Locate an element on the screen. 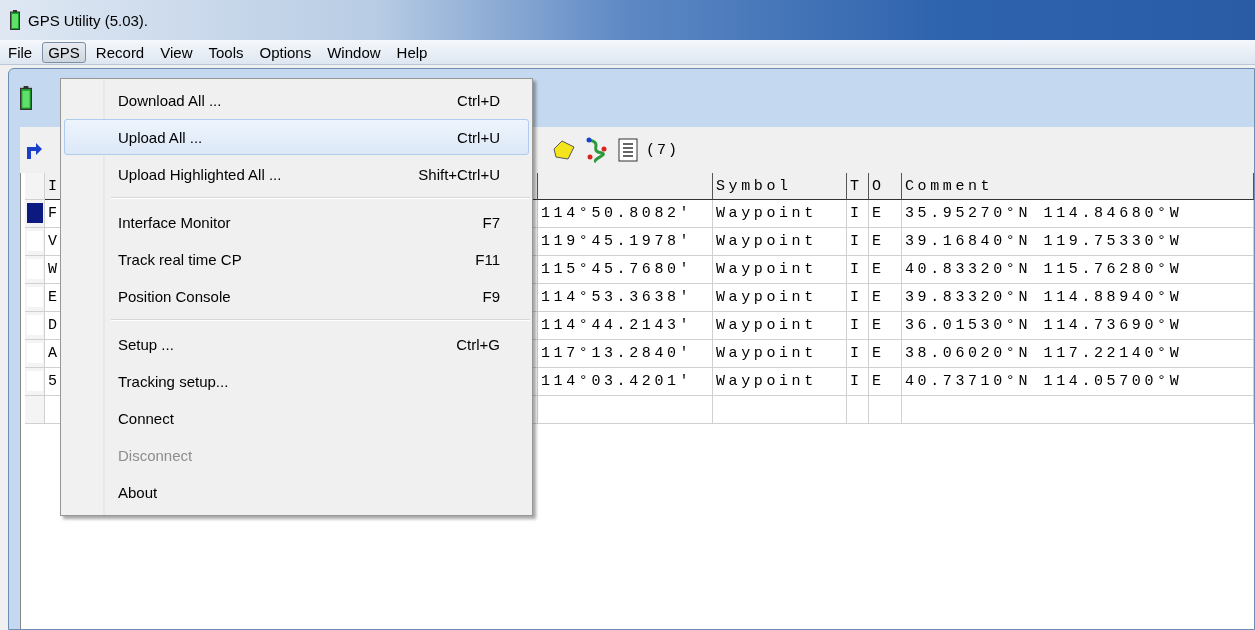 The height and width of the screenshot is (630, 1255). table-cell: 38.06020°N 117.22140°W is located at coordinates (1078, 354).